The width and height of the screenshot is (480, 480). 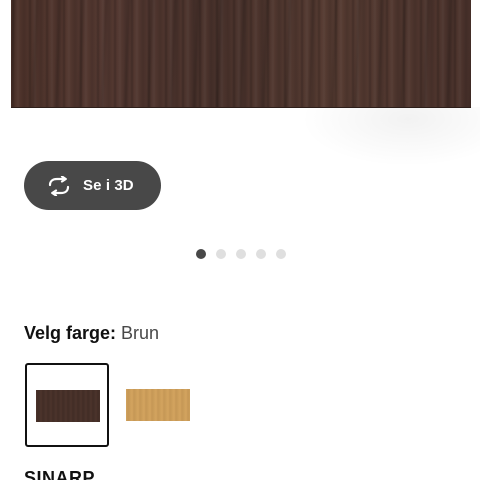 What do you see at coordinates (108, 185) in the screenshot?
I see `view-3d-label: Se i 3D` at bounding box center [108, 185].